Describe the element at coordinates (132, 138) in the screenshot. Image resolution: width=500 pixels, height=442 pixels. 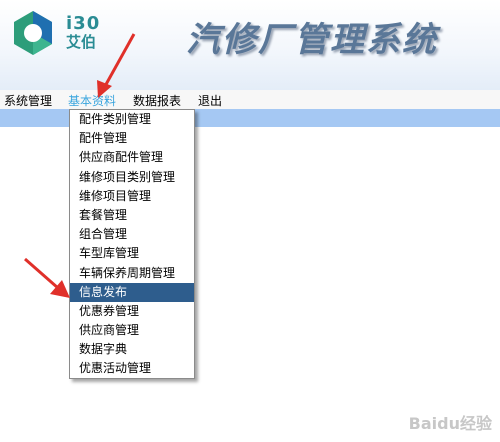
I see `menu-item-parts: 配件管理` at that location.